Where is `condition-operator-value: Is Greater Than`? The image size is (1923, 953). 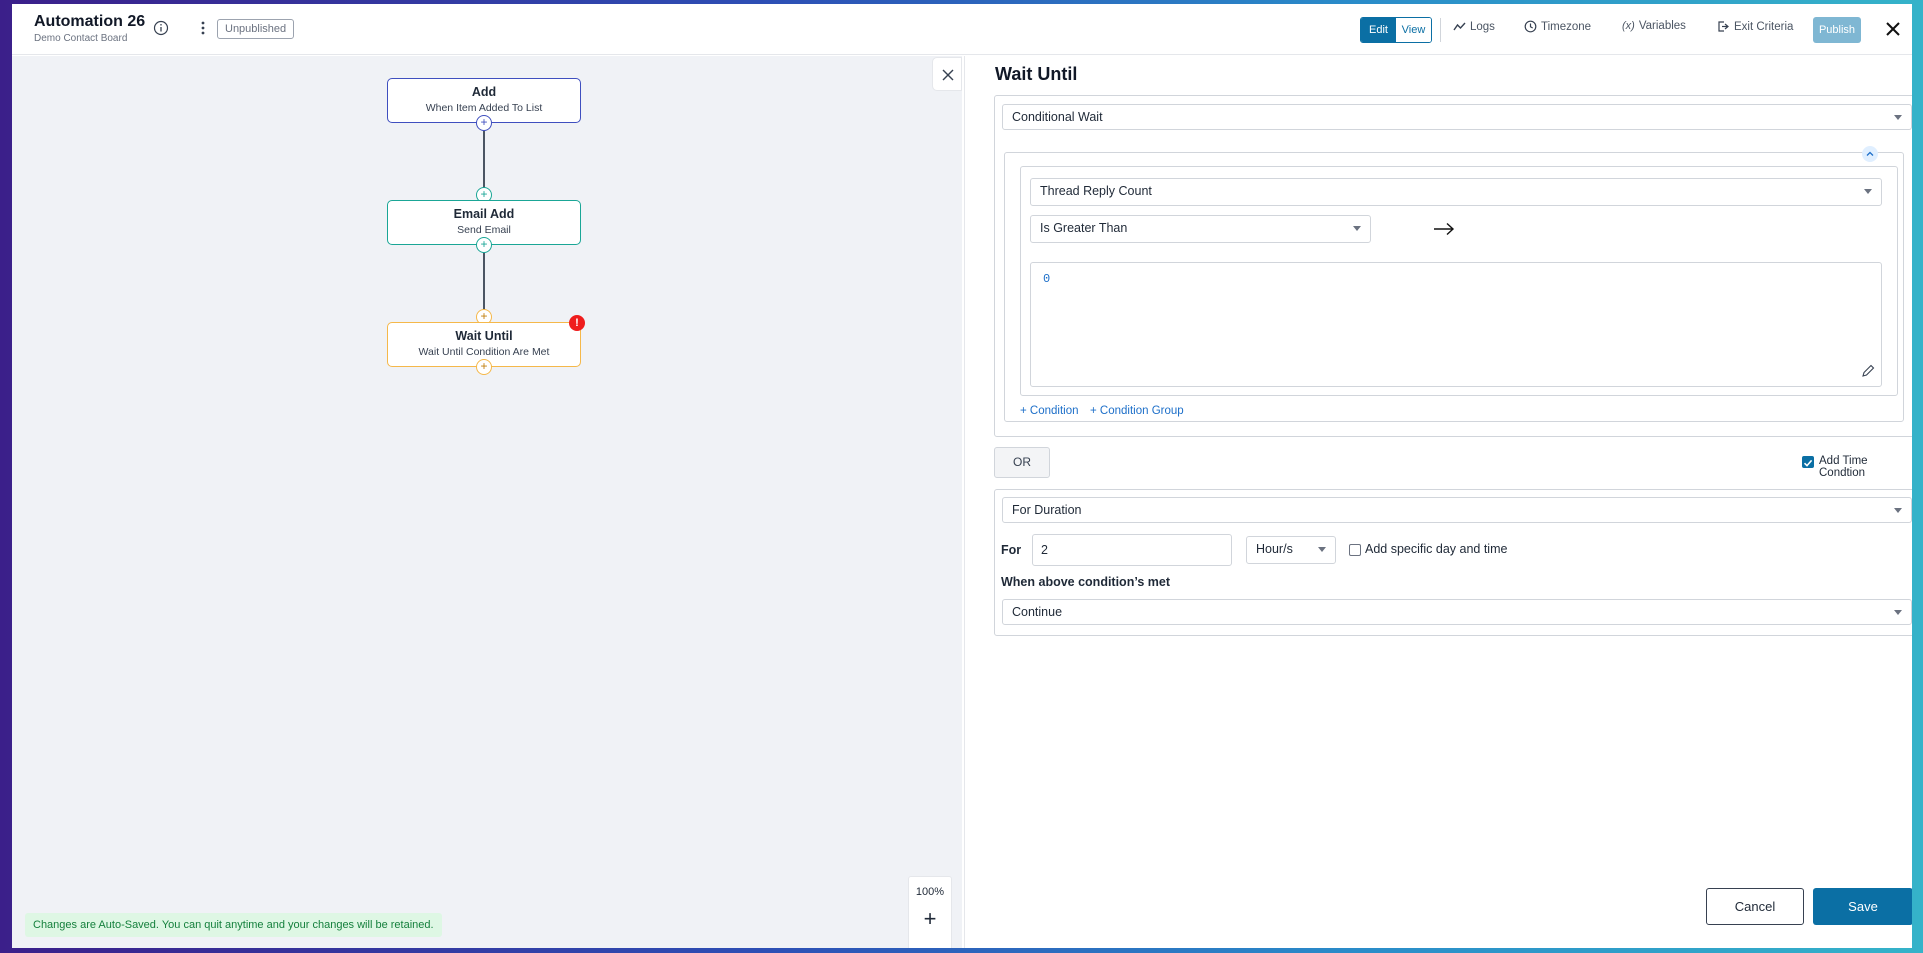 condition-operator-value: Is Greater Than is located at coordinates (1084, 228).